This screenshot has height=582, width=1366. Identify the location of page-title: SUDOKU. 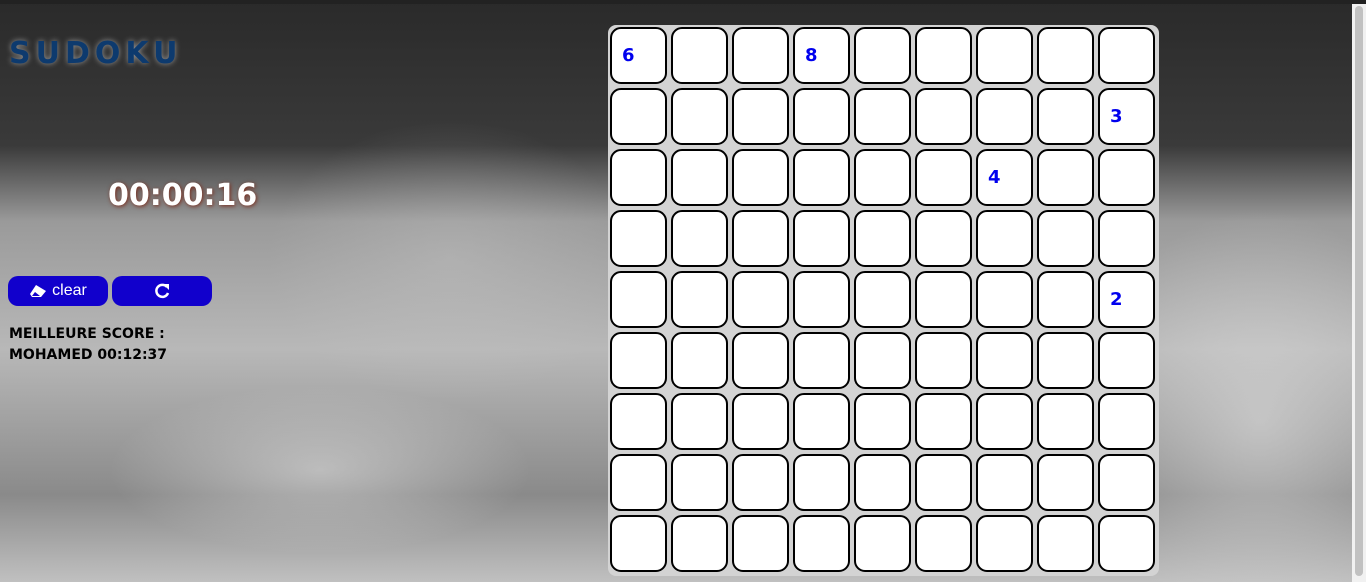
(96, 53).